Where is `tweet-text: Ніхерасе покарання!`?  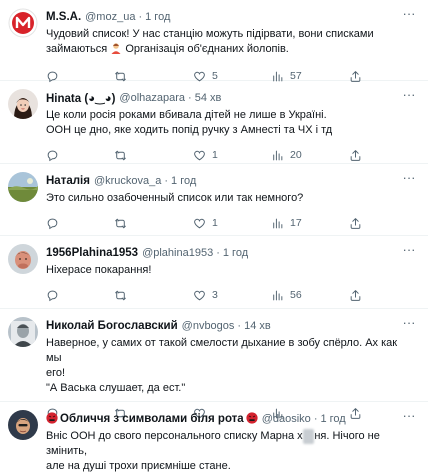 tweet-text: Ніхерасе покарання! is located at coordinates (232, 270).